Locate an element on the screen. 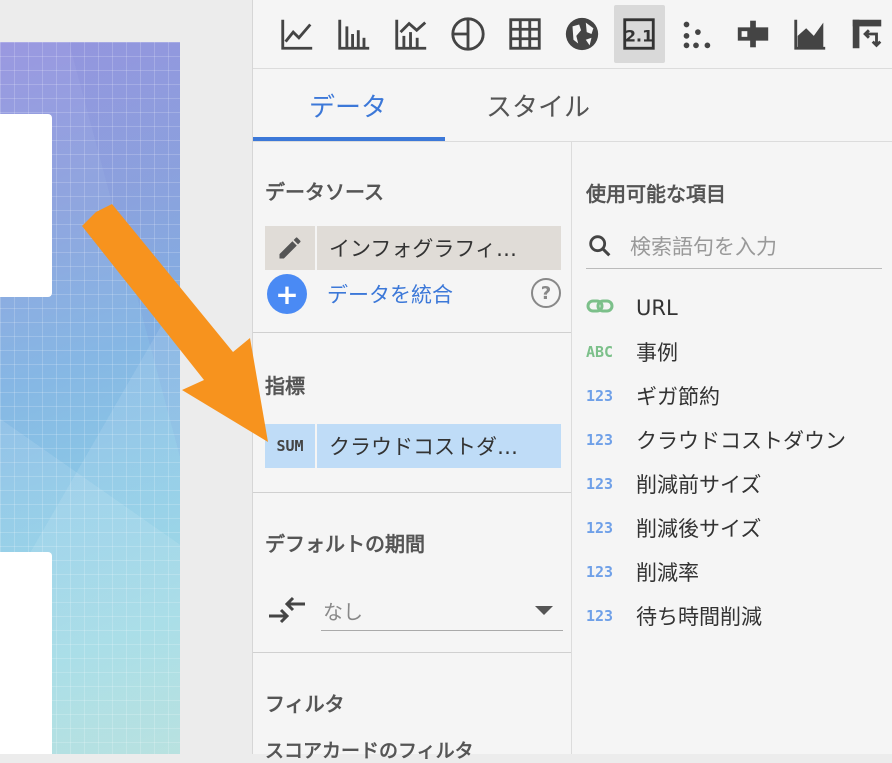 The height and width of the screenshot is (763, 892). data-source-section: データソース インフォグラフィ… + データを統合 ? is located at coordinates (412, 237).